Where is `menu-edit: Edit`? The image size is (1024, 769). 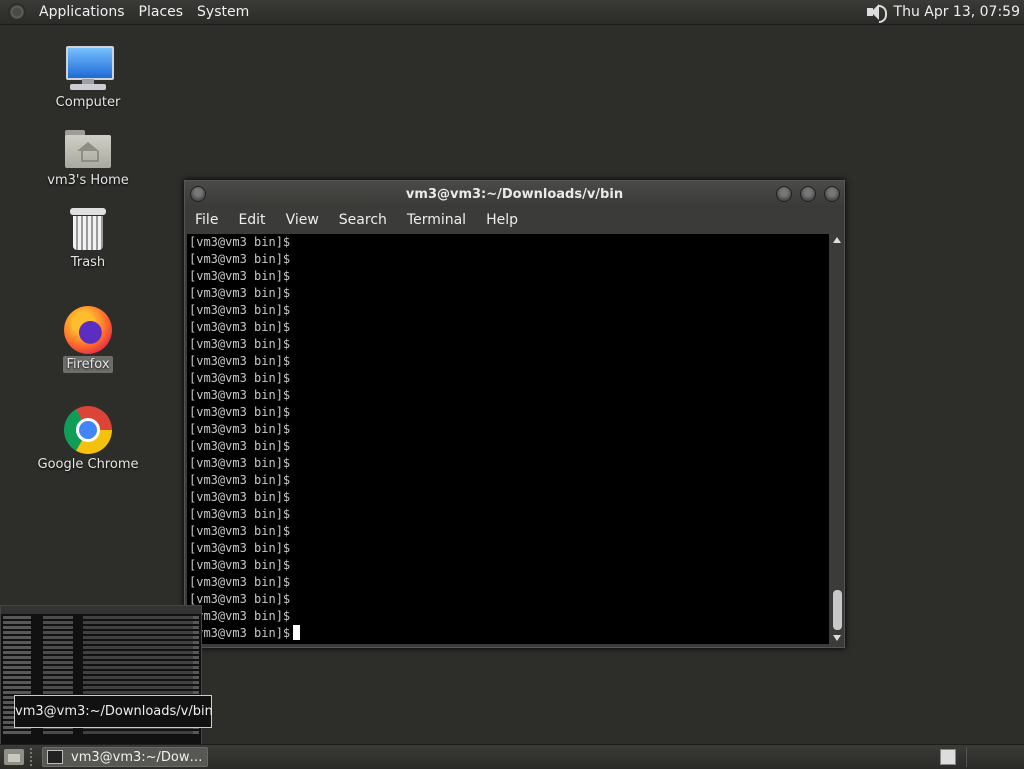
menu-edit: Edit is located at coordinates (251, 220).